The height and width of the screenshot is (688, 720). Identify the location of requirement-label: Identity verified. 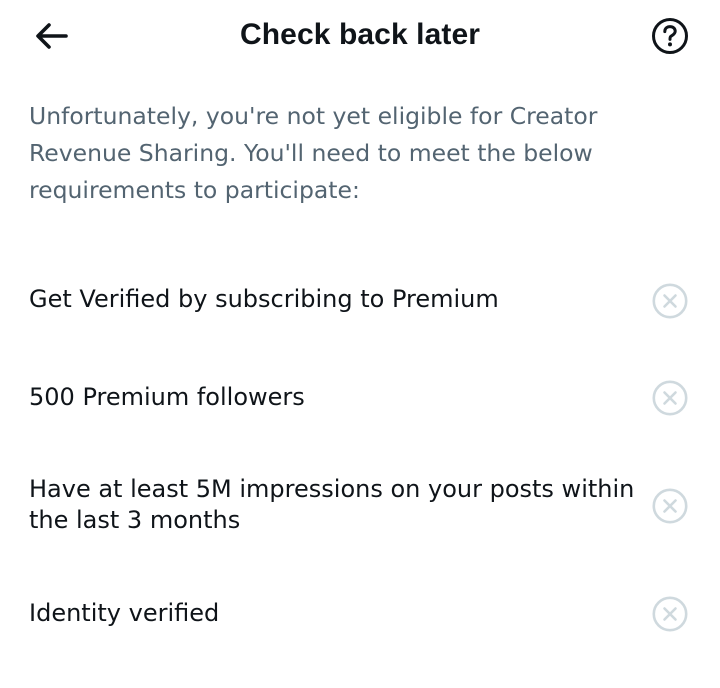
(124, 613).